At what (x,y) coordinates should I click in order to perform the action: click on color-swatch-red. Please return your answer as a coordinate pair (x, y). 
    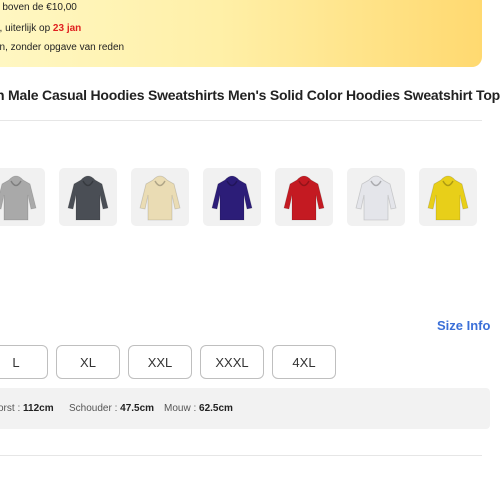
    Looking at the image, I should click on (304, 197).